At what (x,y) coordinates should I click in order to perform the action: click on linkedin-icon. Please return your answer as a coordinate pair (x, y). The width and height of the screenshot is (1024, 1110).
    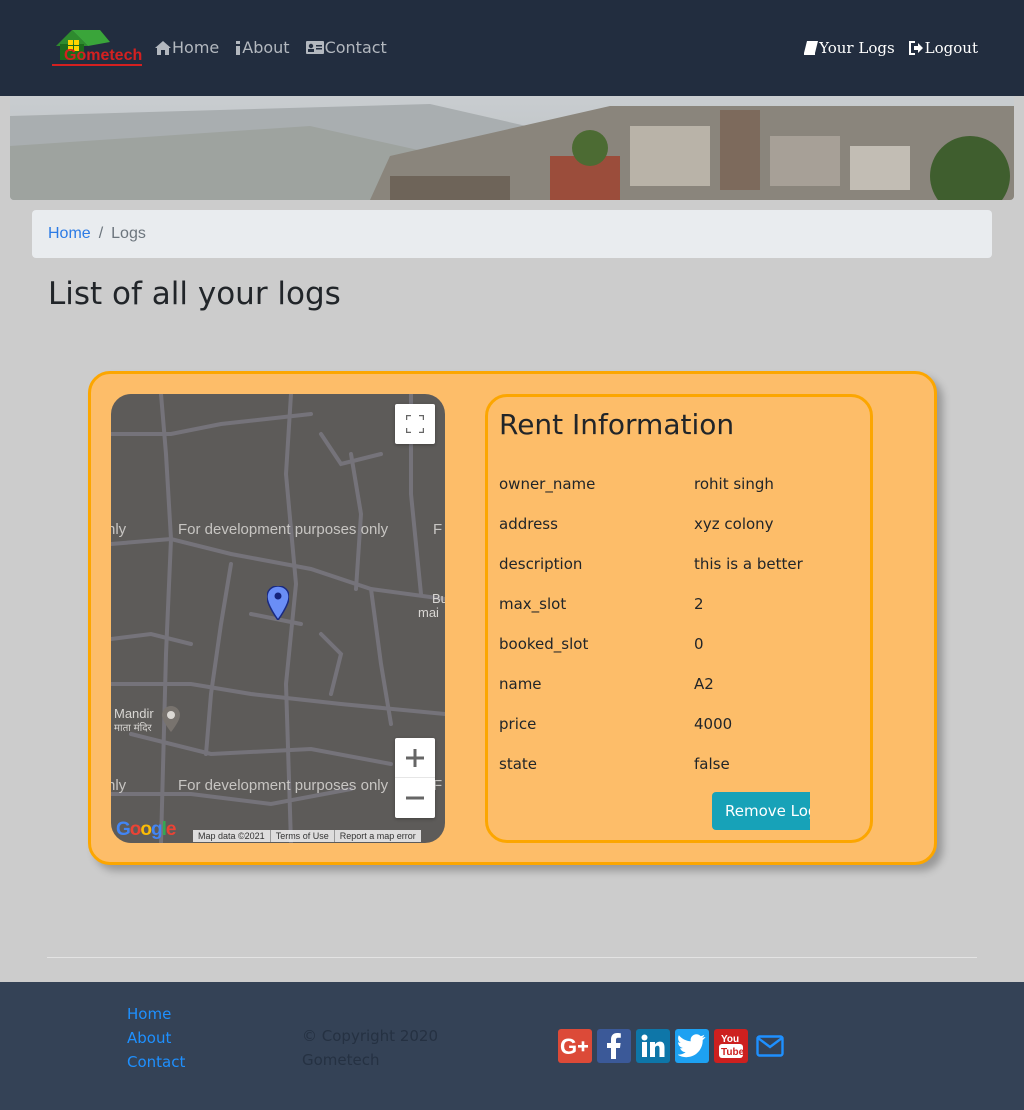
    Looking at the image, I should click on (653, 1046).